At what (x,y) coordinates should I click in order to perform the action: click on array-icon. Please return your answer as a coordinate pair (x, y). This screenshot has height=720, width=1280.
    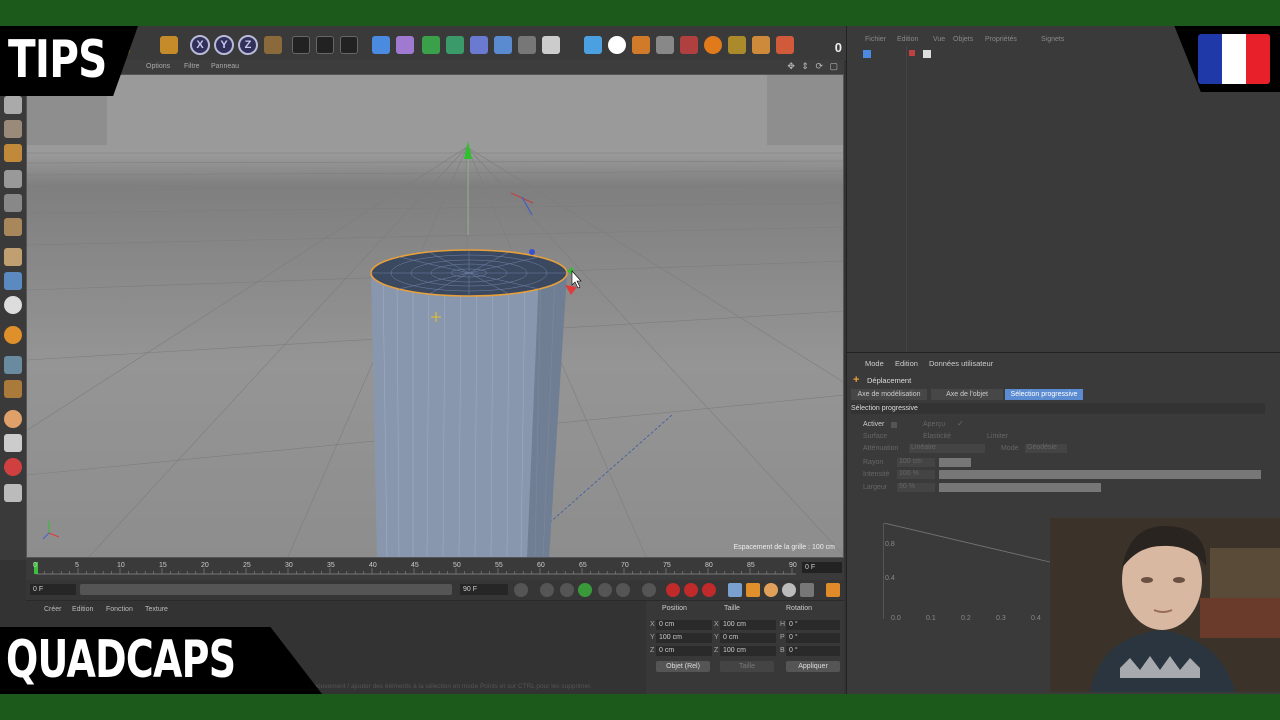
    Looking at the image, I should click on (455, 45).